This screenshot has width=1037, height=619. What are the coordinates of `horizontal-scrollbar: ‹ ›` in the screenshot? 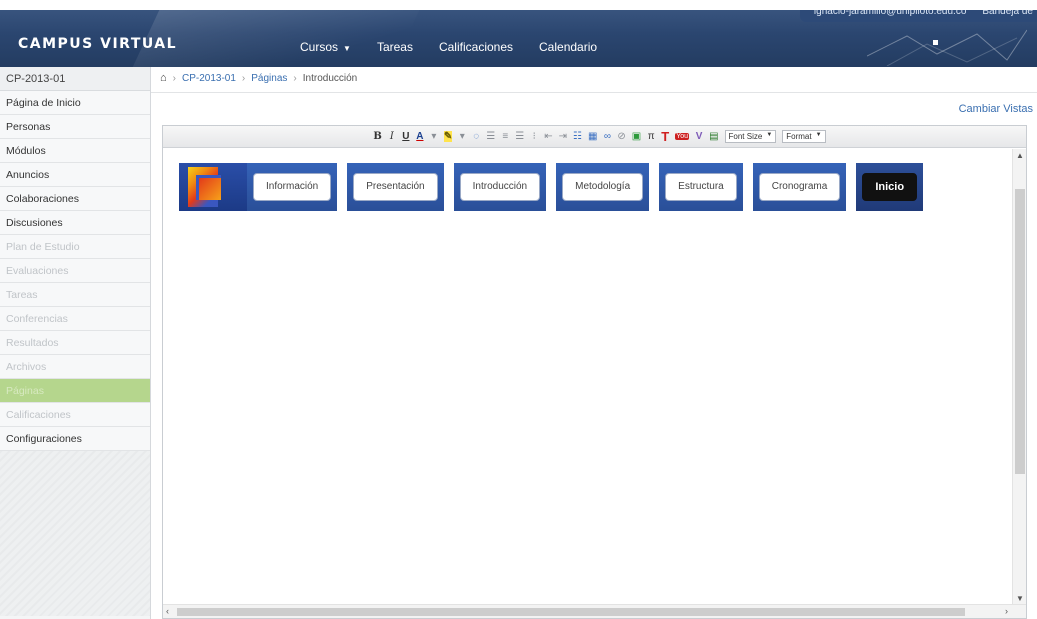 It's located at (594, 611).